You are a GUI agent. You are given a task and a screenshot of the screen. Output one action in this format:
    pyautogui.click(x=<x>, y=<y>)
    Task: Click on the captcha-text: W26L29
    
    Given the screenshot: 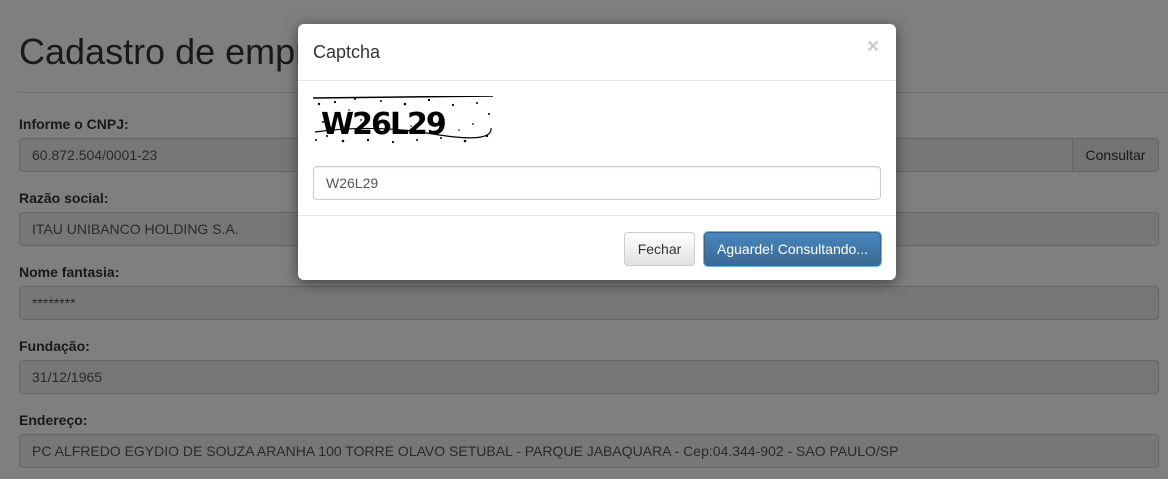 What is the action you would take?
    pyautogui.click(x=383, y=124)
    